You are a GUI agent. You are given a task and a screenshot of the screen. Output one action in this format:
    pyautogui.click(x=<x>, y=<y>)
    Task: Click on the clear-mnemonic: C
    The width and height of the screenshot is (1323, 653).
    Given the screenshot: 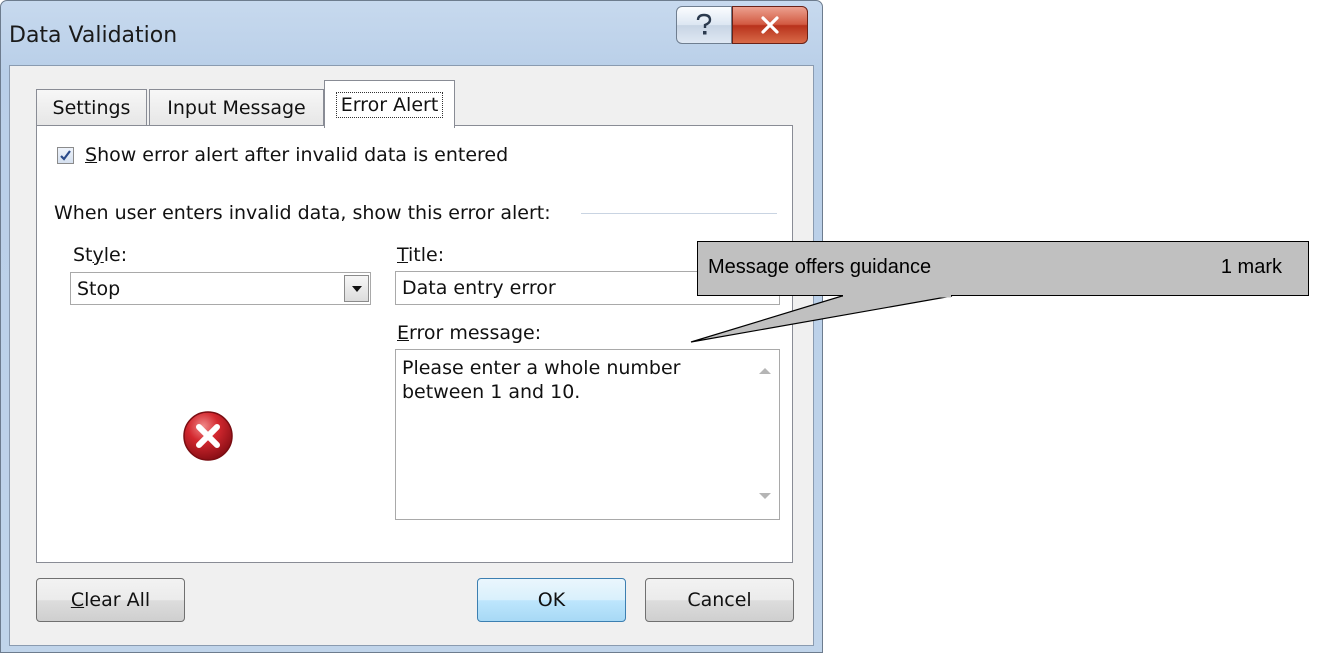 What is the action you would take?
    pyautogui.click(x=77, y=600)
    